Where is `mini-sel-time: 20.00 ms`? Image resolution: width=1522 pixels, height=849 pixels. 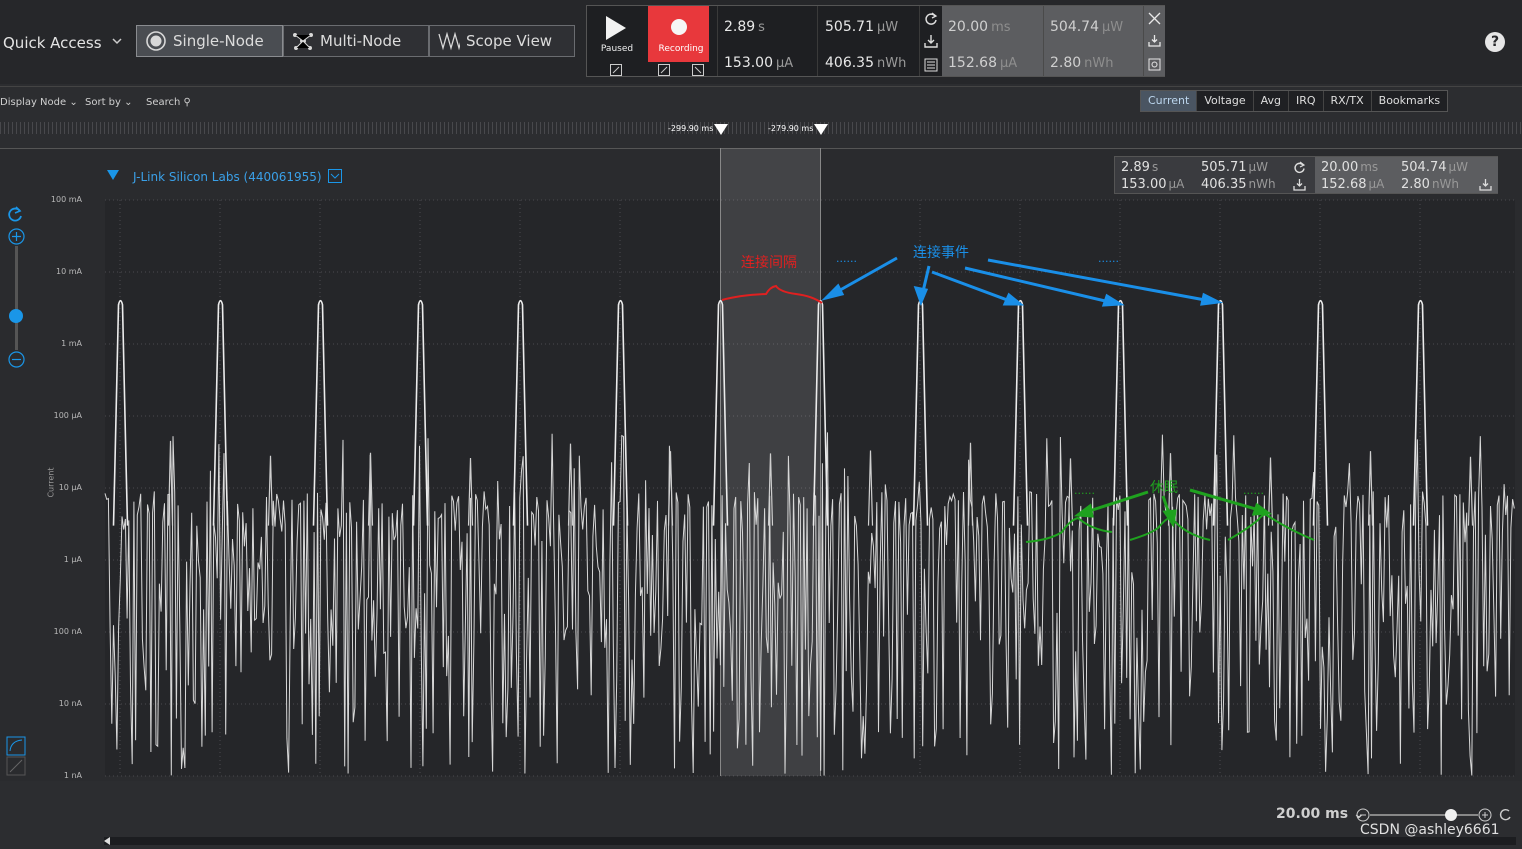
mini-sel-time: 20.00 ms is located at coordinates (1350, 167).